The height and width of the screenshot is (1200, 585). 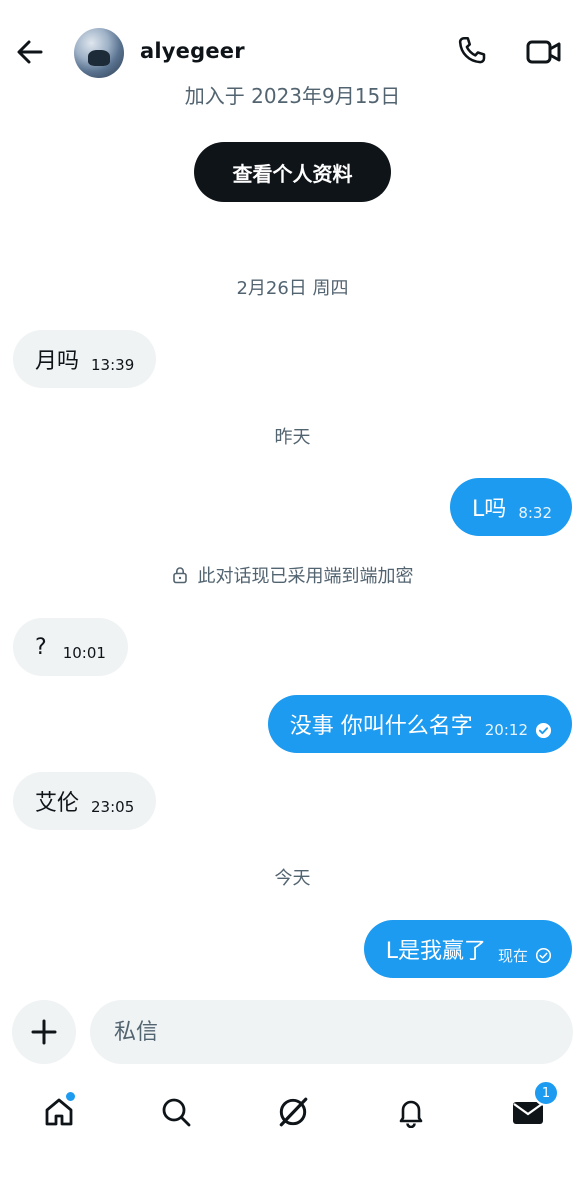 I want to click on message-composer, so click(x=292, y=1032).